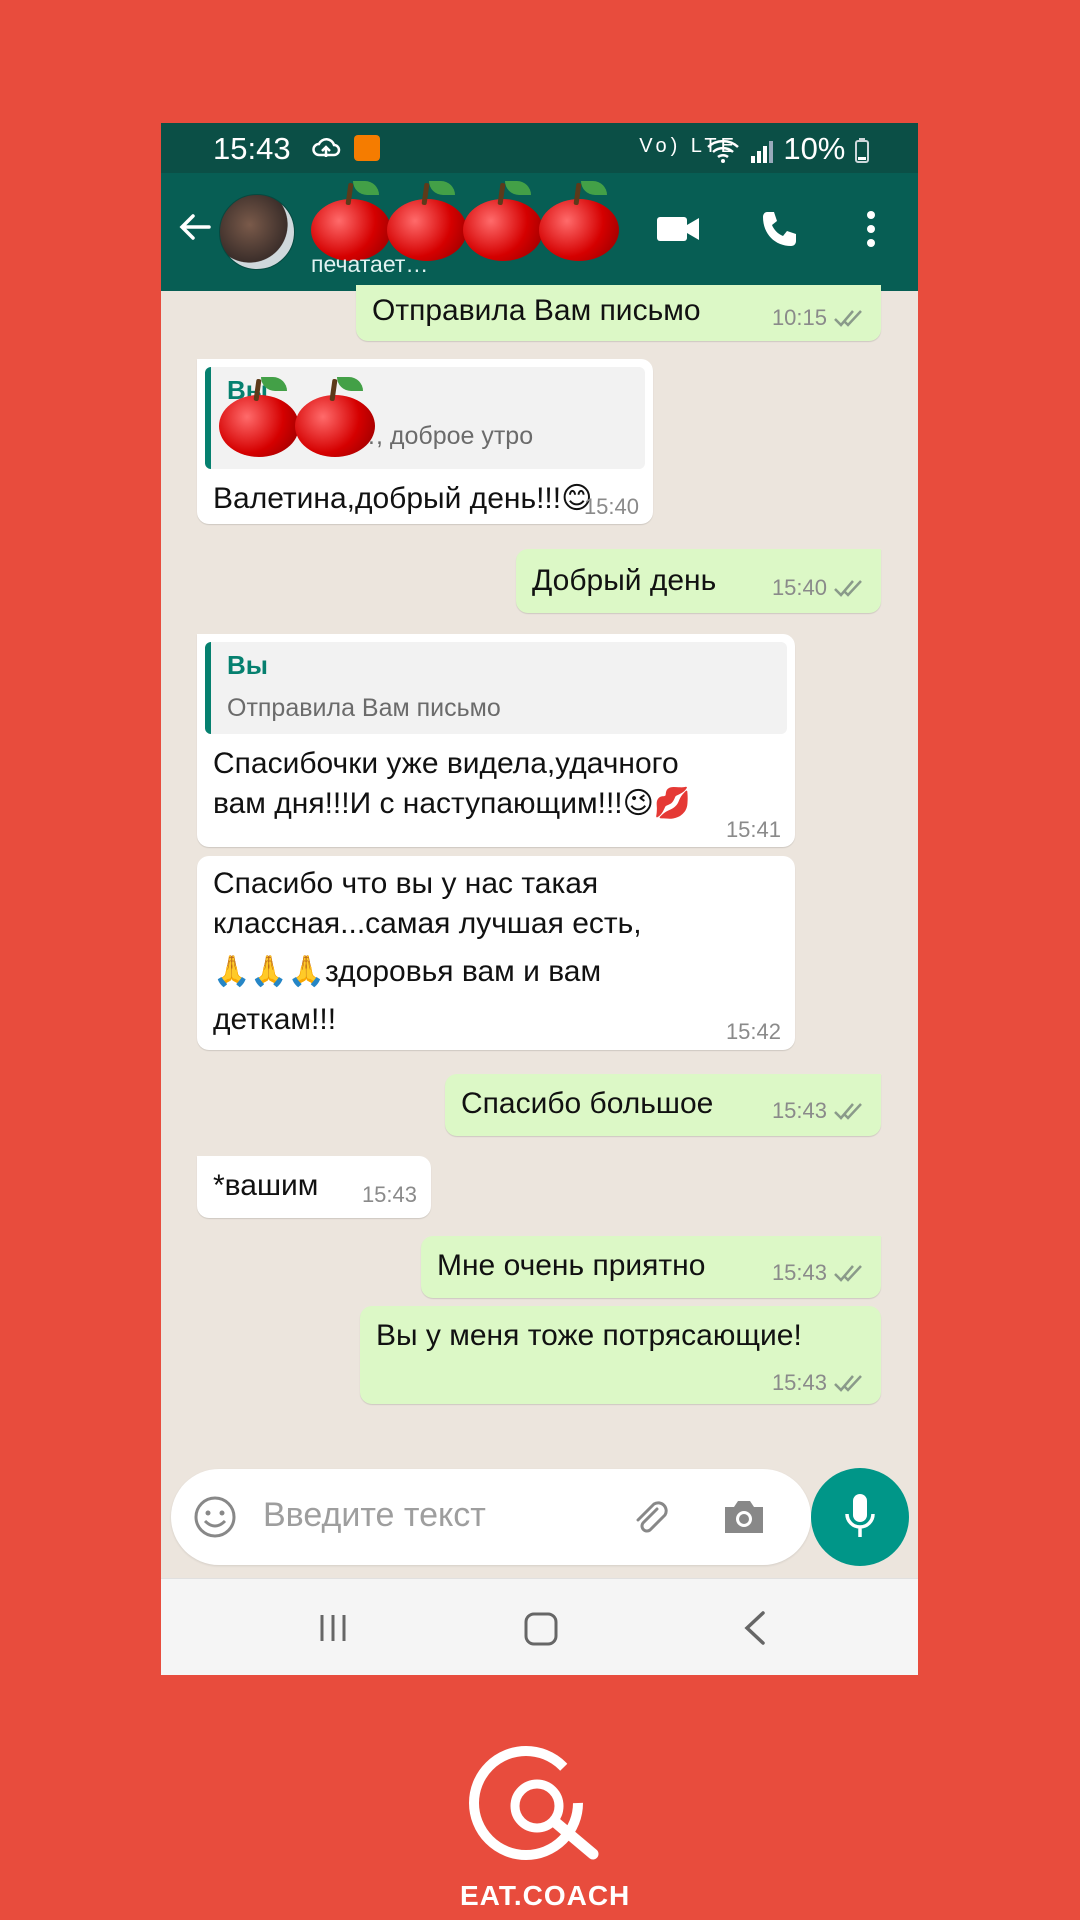  I want to click on status-bar: 15:43 Vo) LTE 10%, so click(539, 148).